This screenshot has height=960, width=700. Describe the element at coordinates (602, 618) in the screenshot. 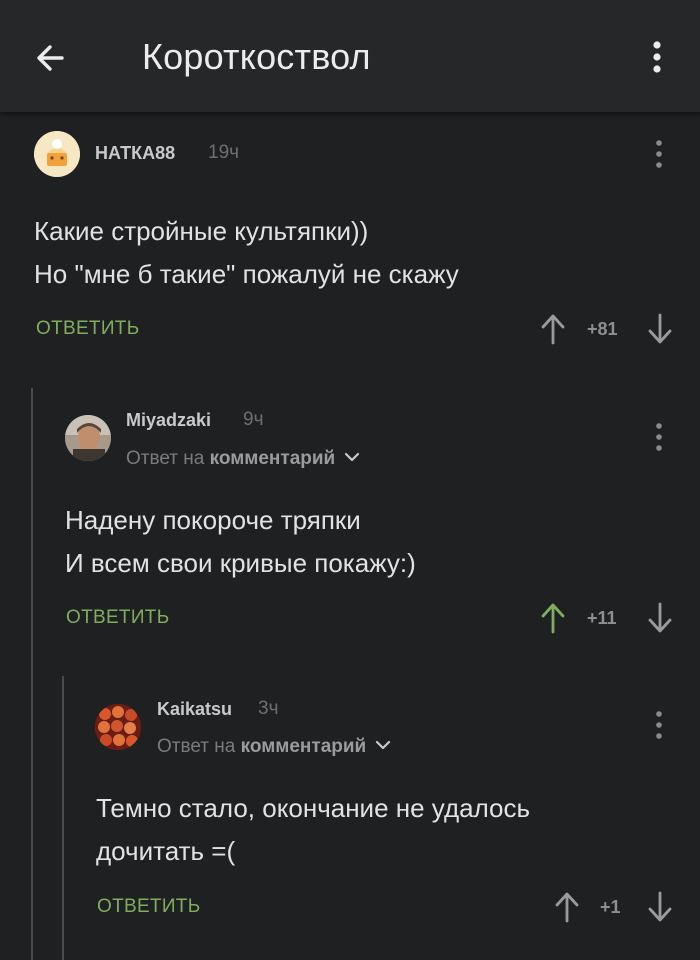

I see `rating: +11` at that location.